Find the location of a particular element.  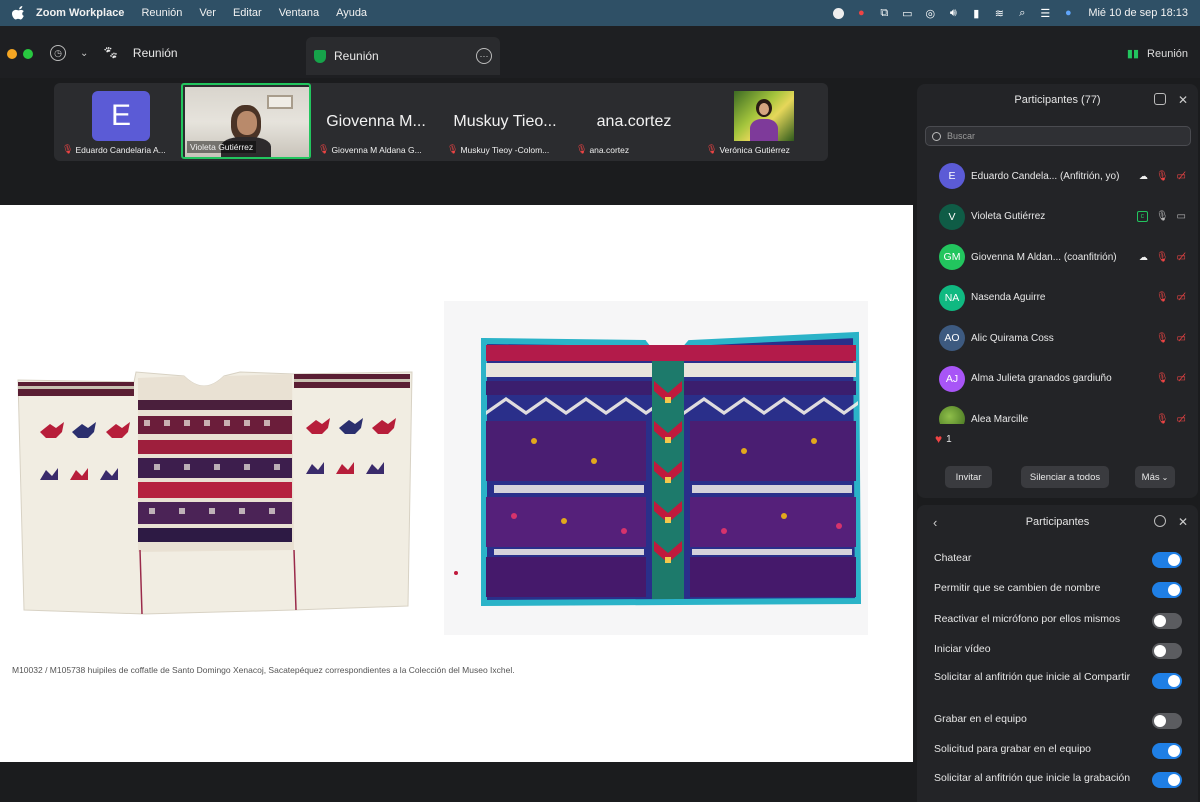

tile-big-name: ana.cortez is located at coordinates (634, 121).